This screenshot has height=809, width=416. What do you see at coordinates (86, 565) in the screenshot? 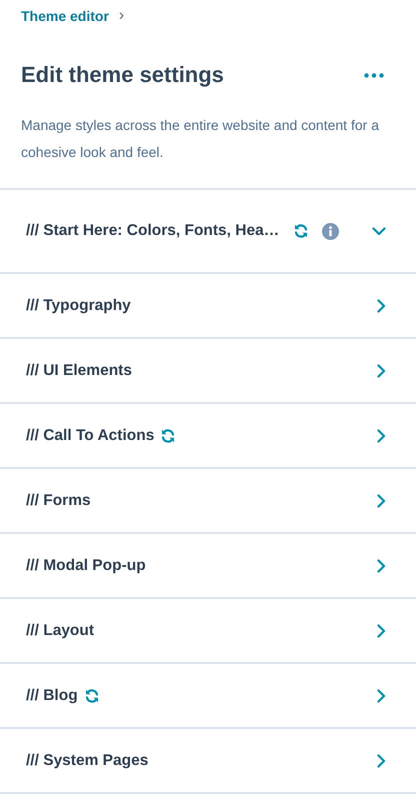
I see `section-label: /// Modal Pop-up` at bounding box center [86, 565].